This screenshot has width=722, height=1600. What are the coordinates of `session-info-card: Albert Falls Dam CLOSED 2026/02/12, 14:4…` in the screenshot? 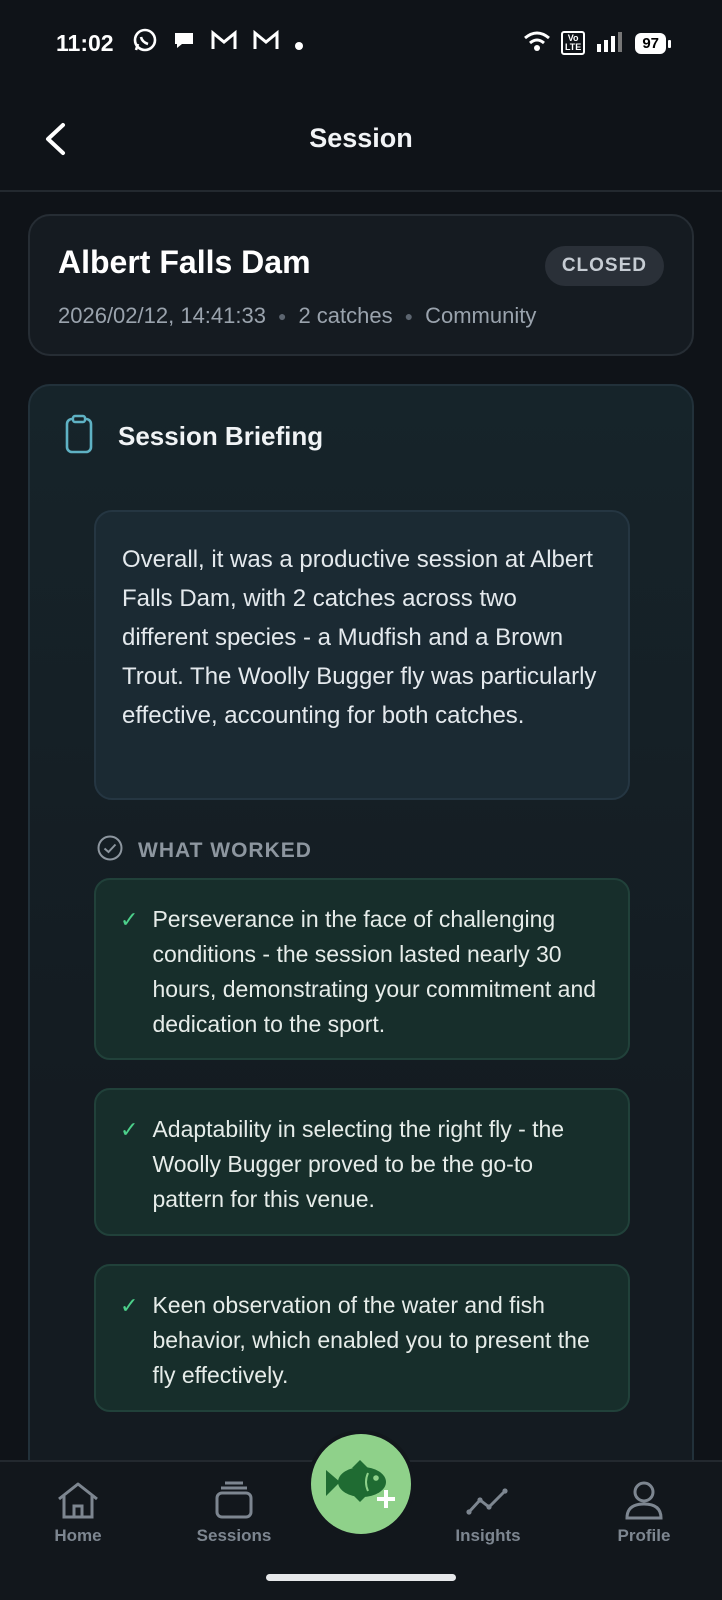 It's located at (361, 285).